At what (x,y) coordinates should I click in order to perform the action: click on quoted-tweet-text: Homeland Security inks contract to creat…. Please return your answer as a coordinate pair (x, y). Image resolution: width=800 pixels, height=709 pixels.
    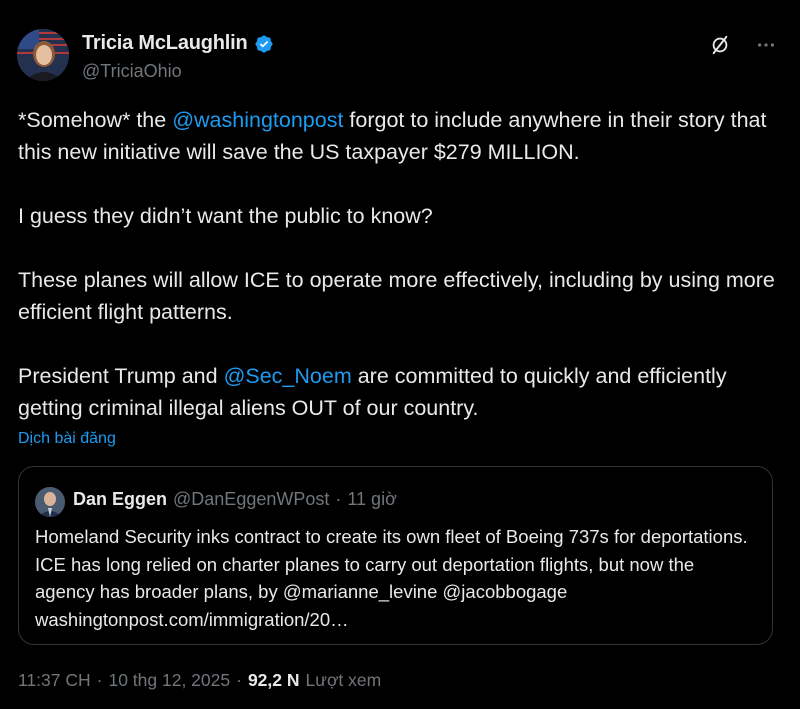
    Looking at the image, I should click on (391, 578).